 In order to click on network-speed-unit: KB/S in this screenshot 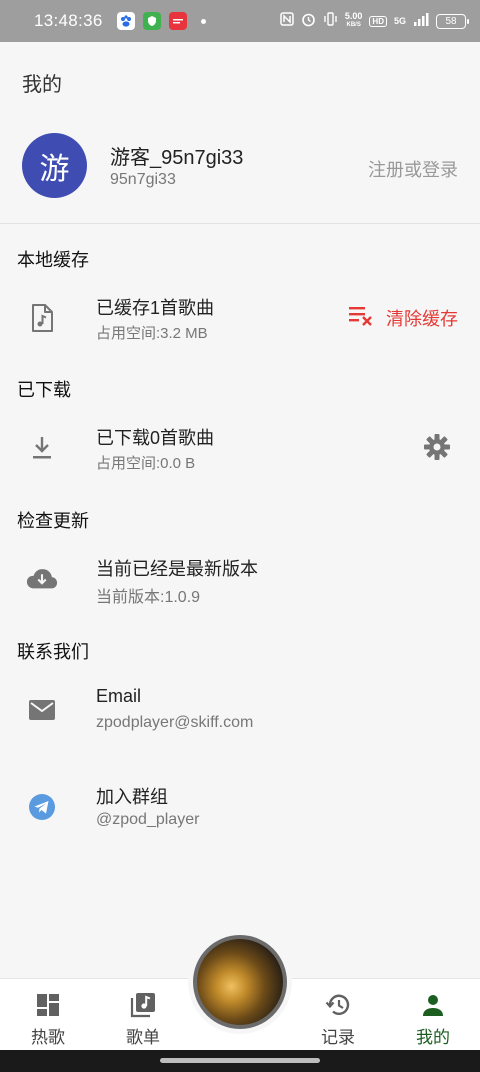, I will do `click(353, 25)`.